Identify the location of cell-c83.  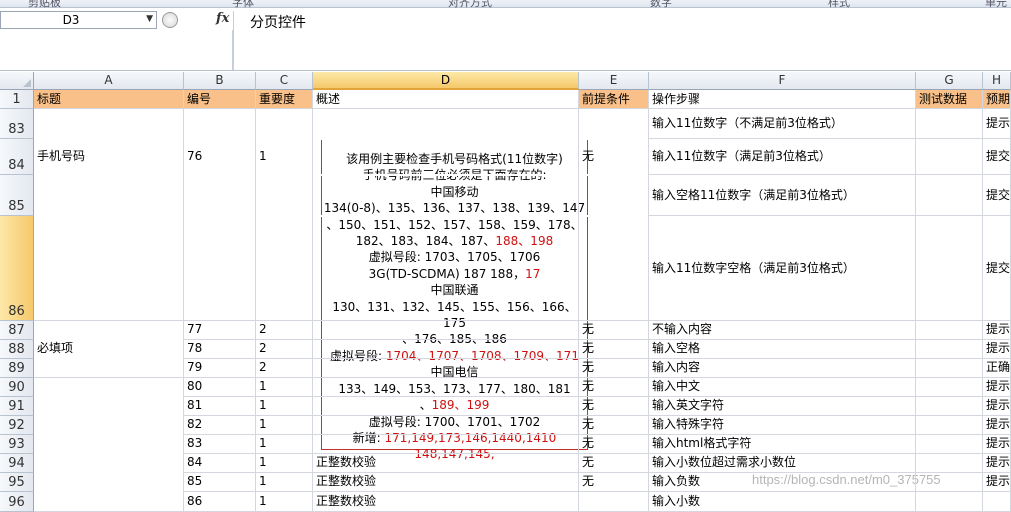
(284, 124).